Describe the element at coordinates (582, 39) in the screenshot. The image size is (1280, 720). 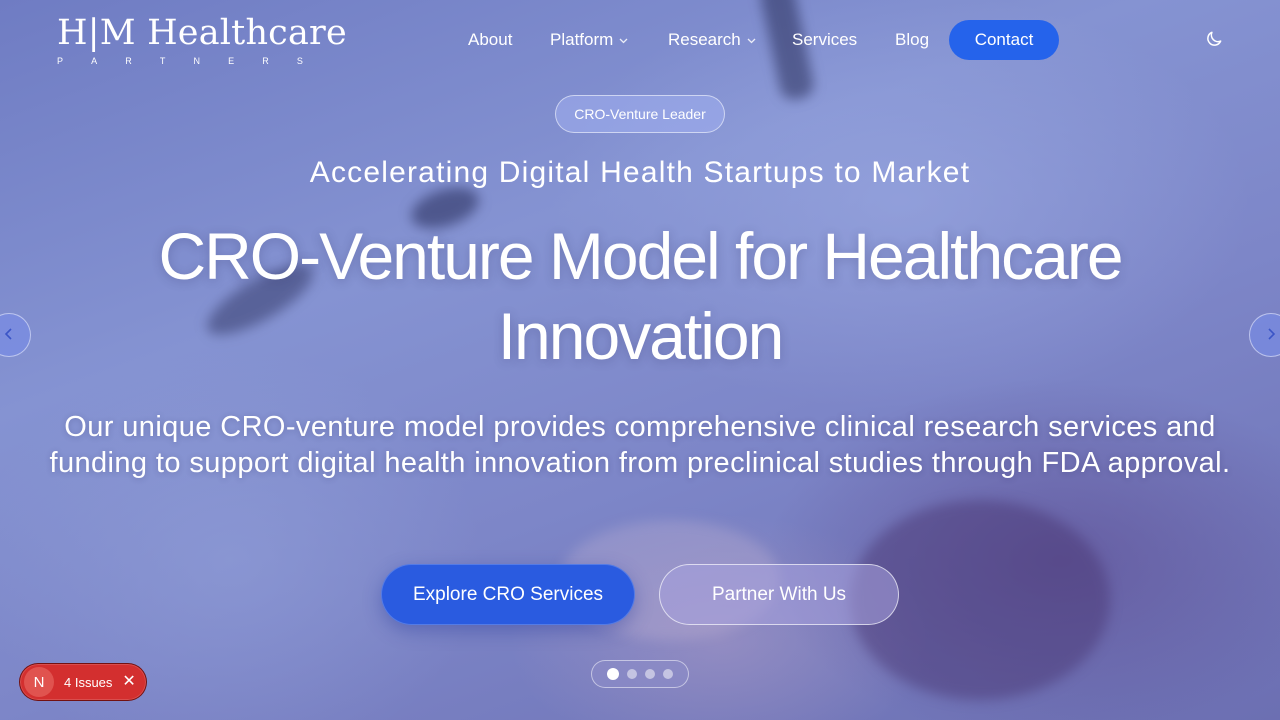
I see `nav-item-label: Platform` at that location.